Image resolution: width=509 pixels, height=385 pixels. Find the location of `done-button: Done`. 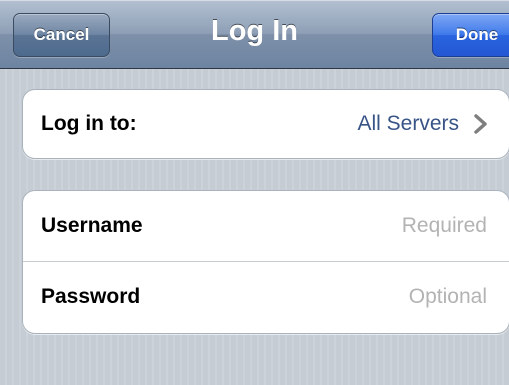

done-button: Done is located at coordinates (470, 35).